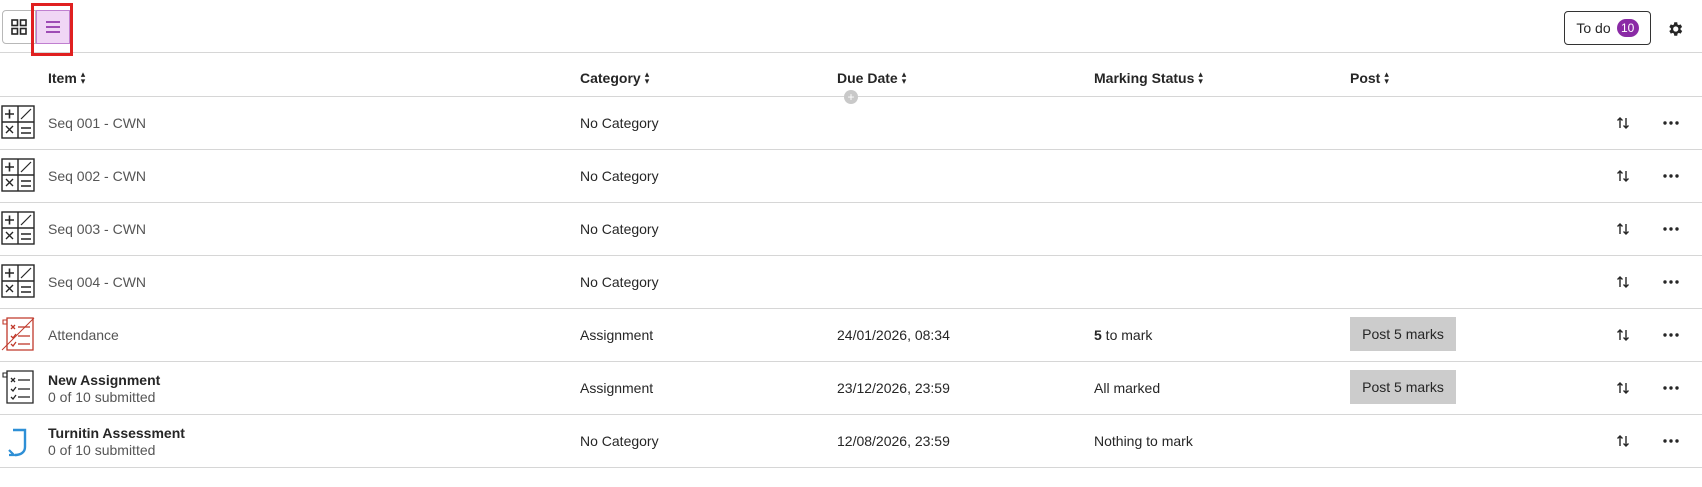 Image resolution: width=1702 pixels, height=487 pixels. I want to click on table-row: Seq 002 - CWN No Category, so click(851, 176).